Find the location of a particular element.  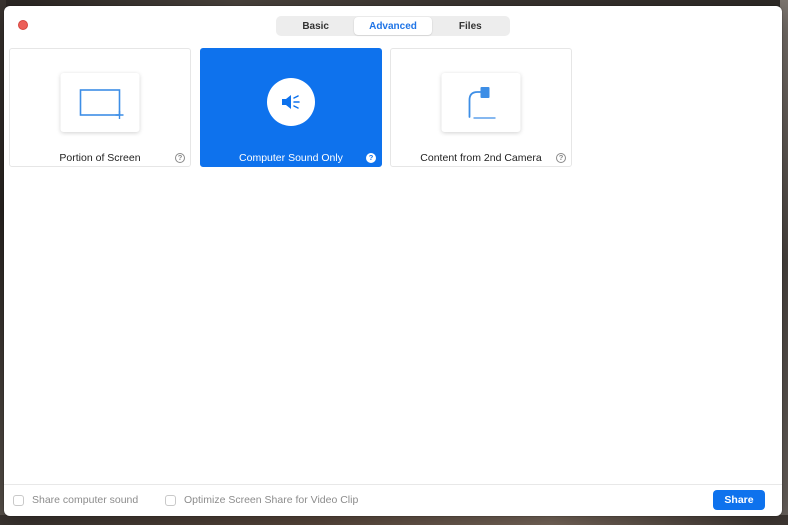

tab-advanced: Advanced is located at coordinates (393, 26).